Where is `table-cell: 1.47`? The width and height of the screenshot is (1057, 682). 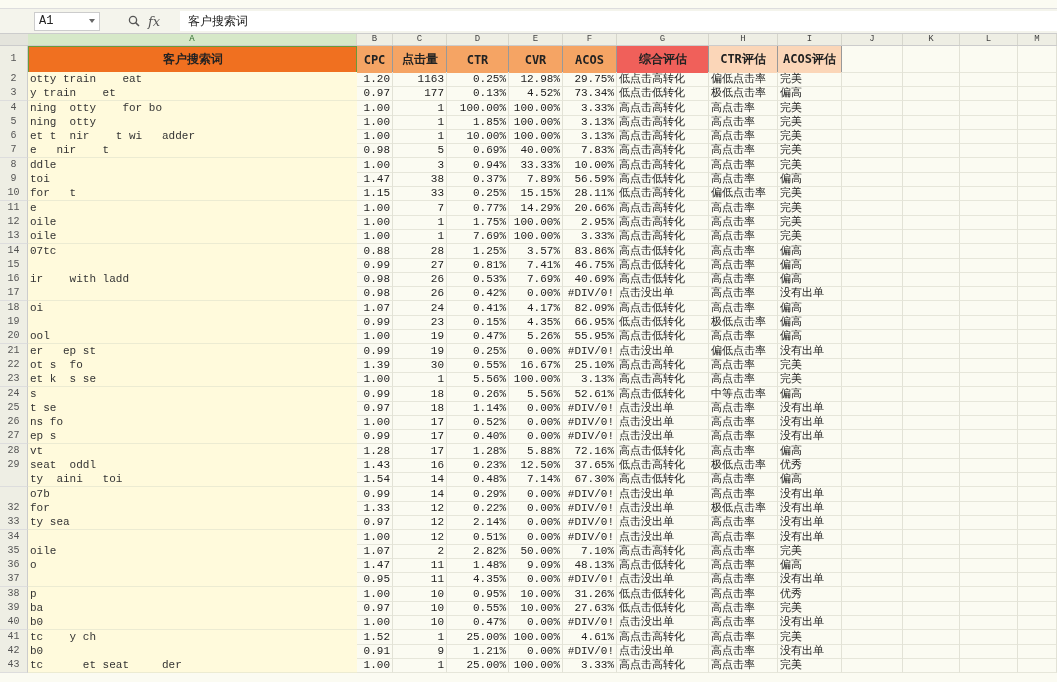
table-cell: 1.47 is located at coordinates (375, 180).